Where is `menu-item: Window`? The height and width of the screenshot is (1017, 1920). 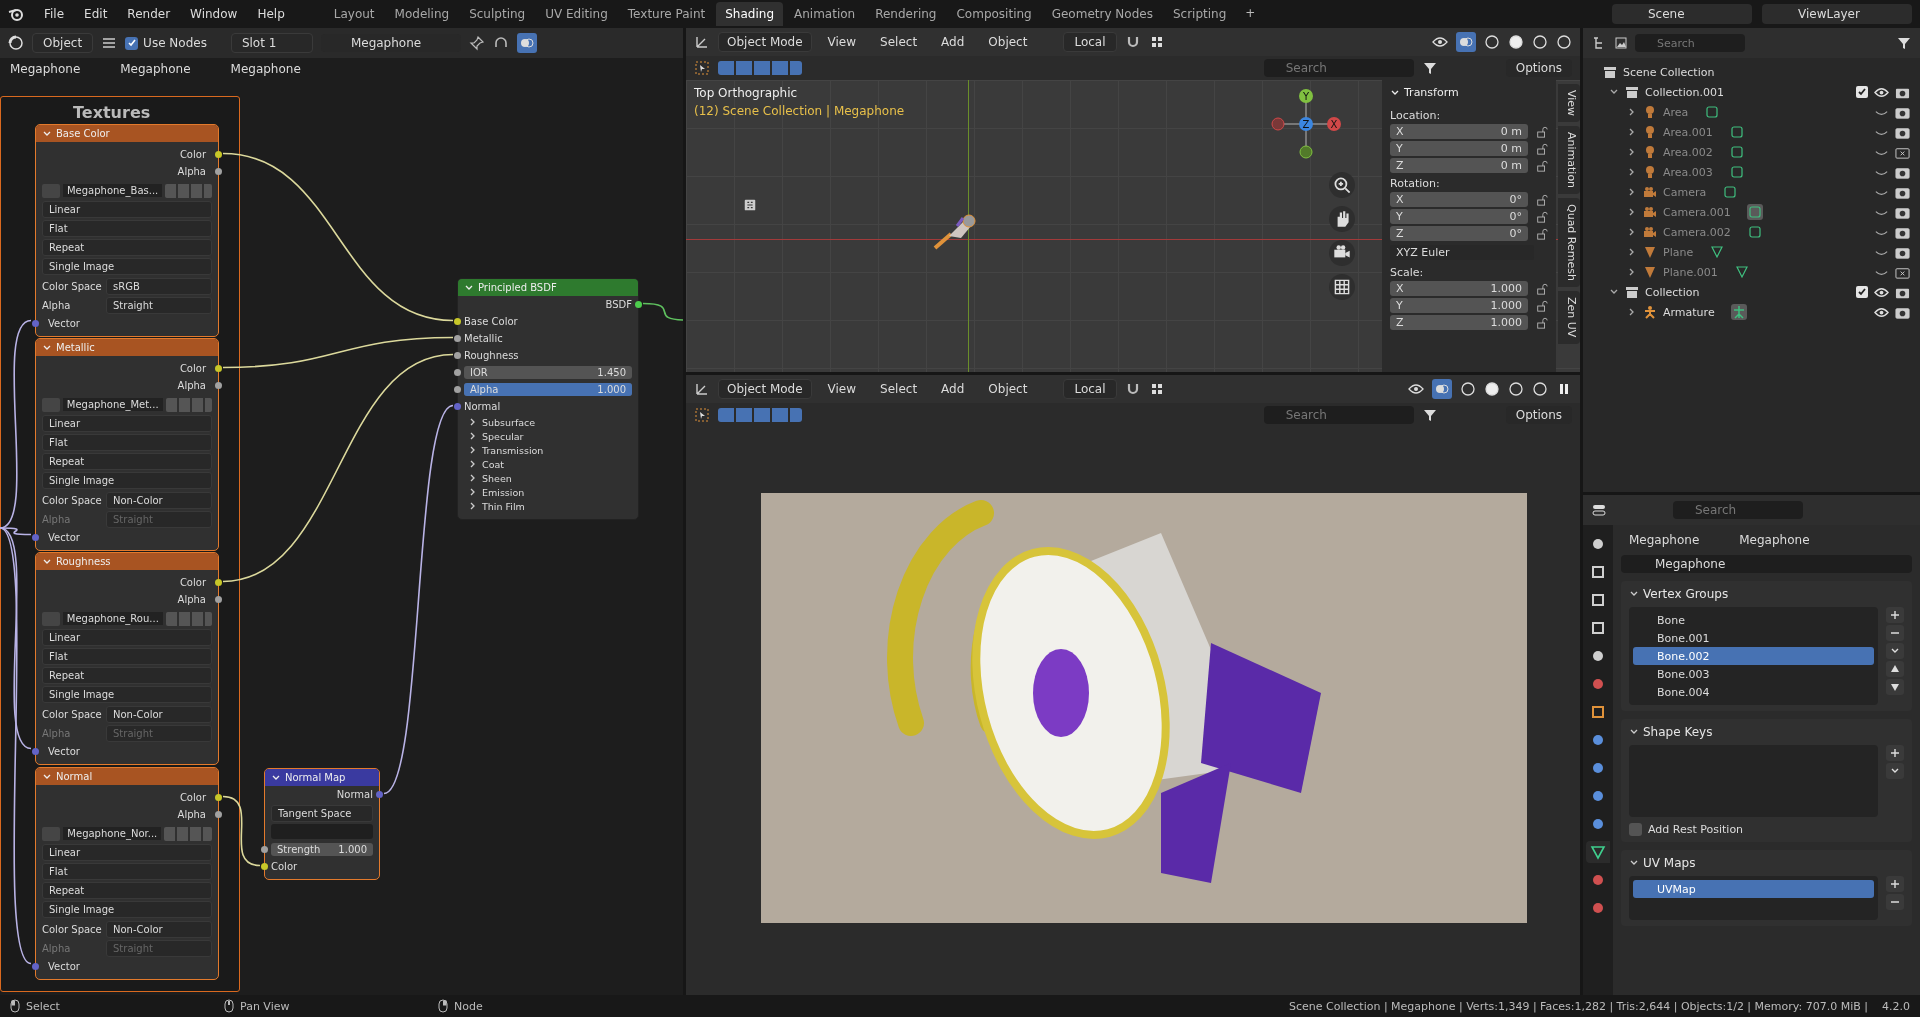 menu-item: Window is located at coordinates (214, 14).